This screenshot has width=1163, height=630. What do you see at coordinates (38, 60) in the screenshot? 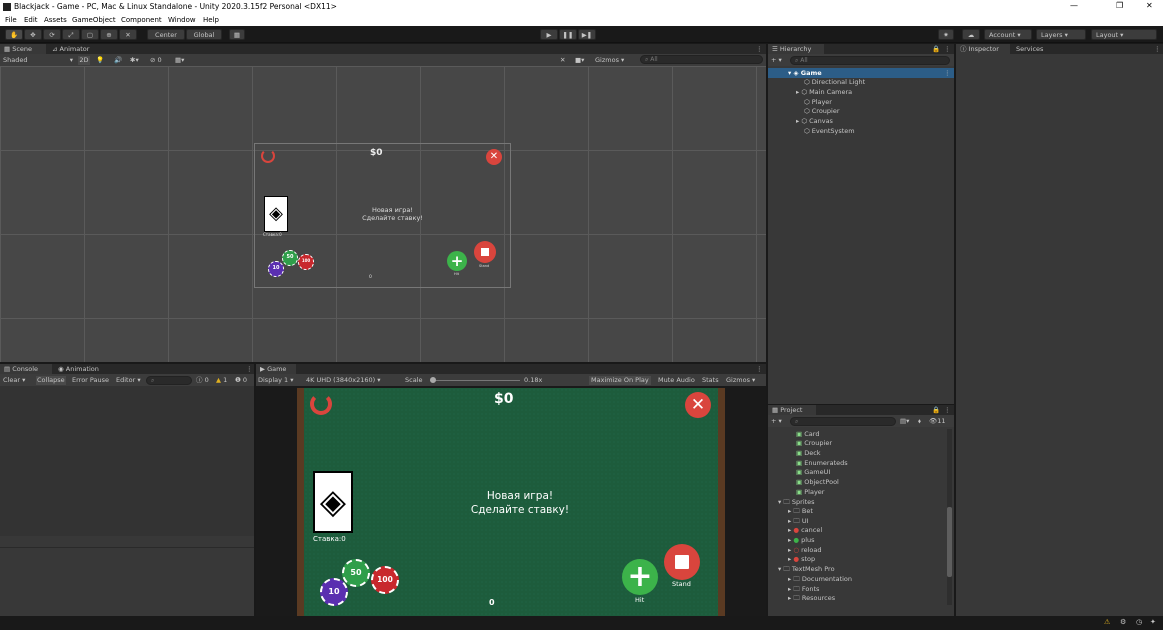
I see `shading-dropdown: Shaded ▾` at bounding box center [38, 60].